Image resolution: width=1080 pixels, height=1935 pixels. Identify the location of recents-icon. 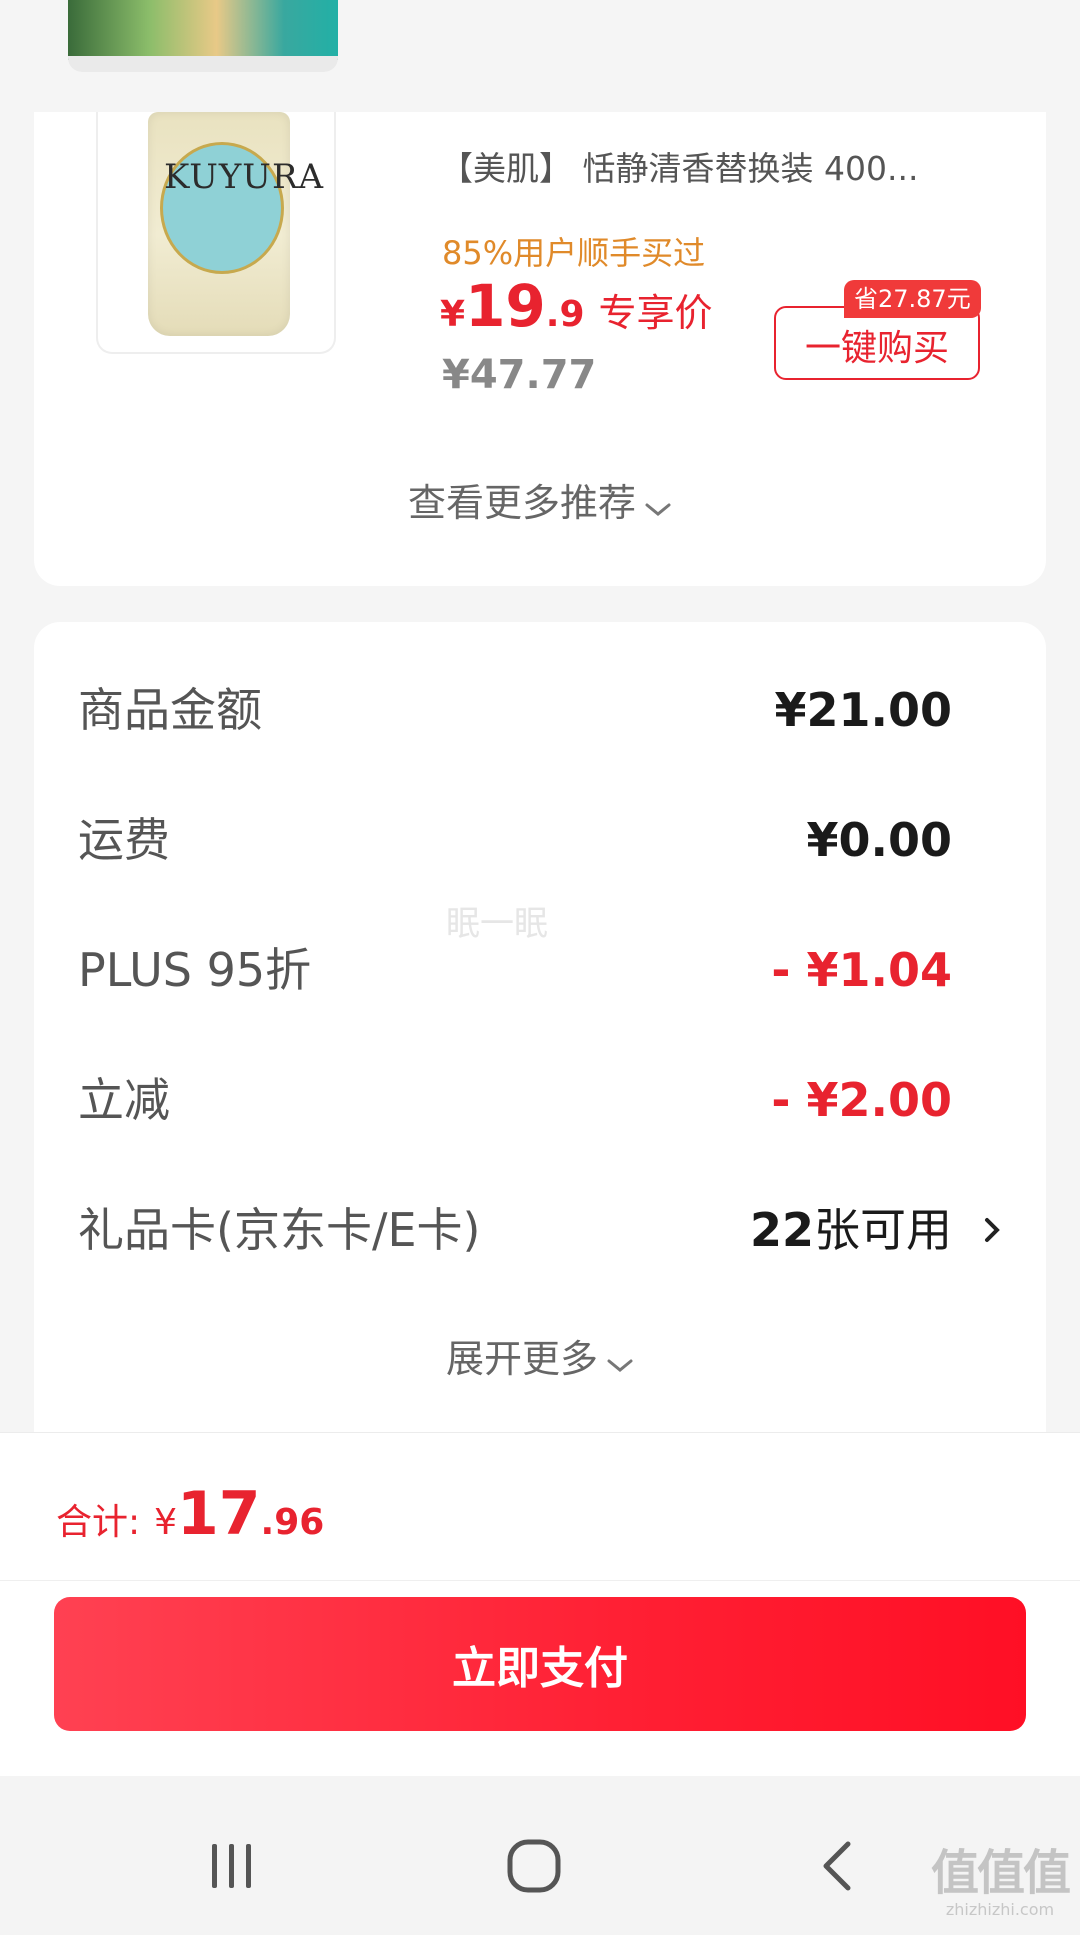
(232, 1866).